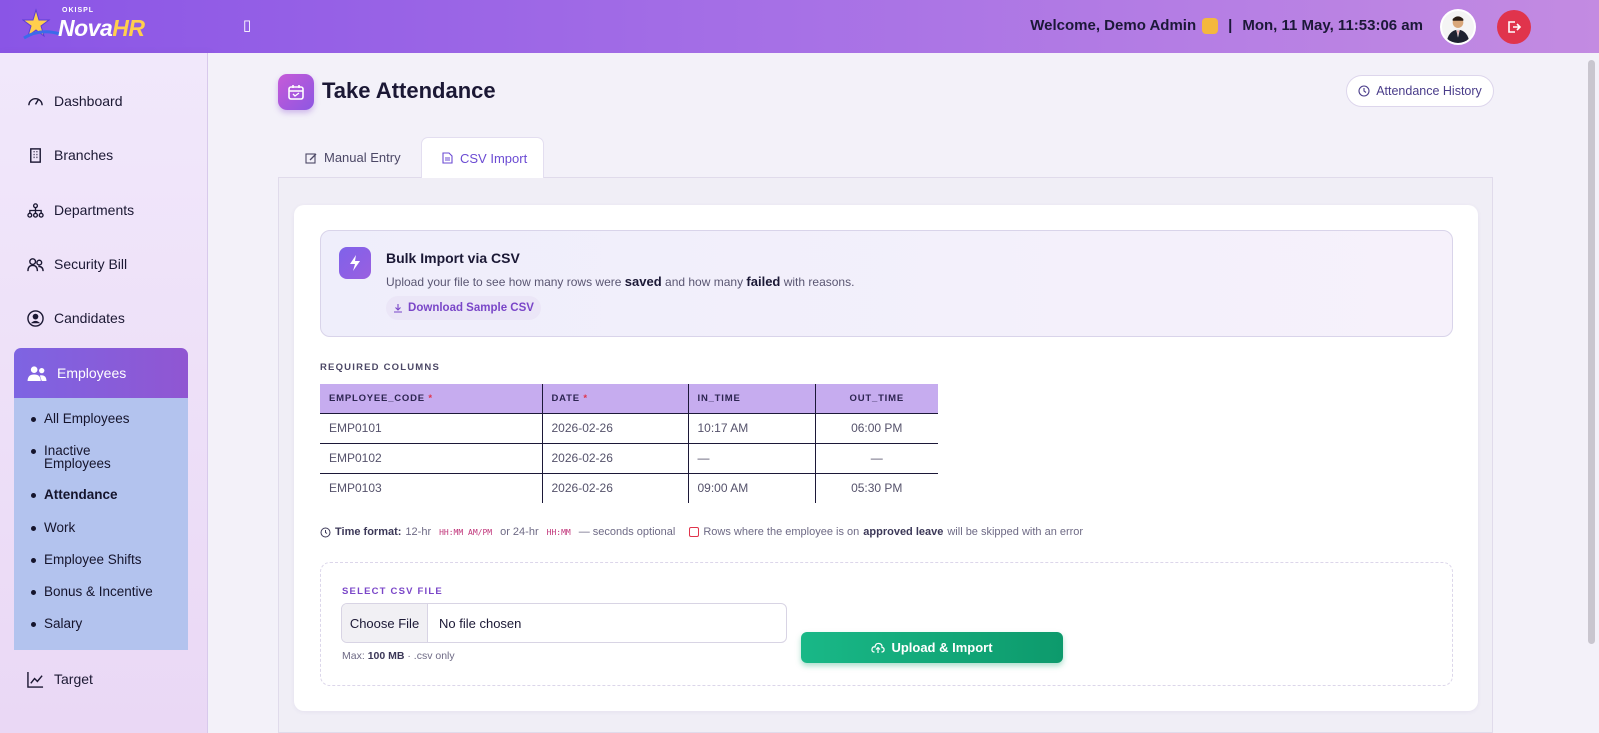 The width and height of the screenshot is (1599, 733). I want to click on file-limit-note: Max: 100 MB · .csv only, so click(398, 656).